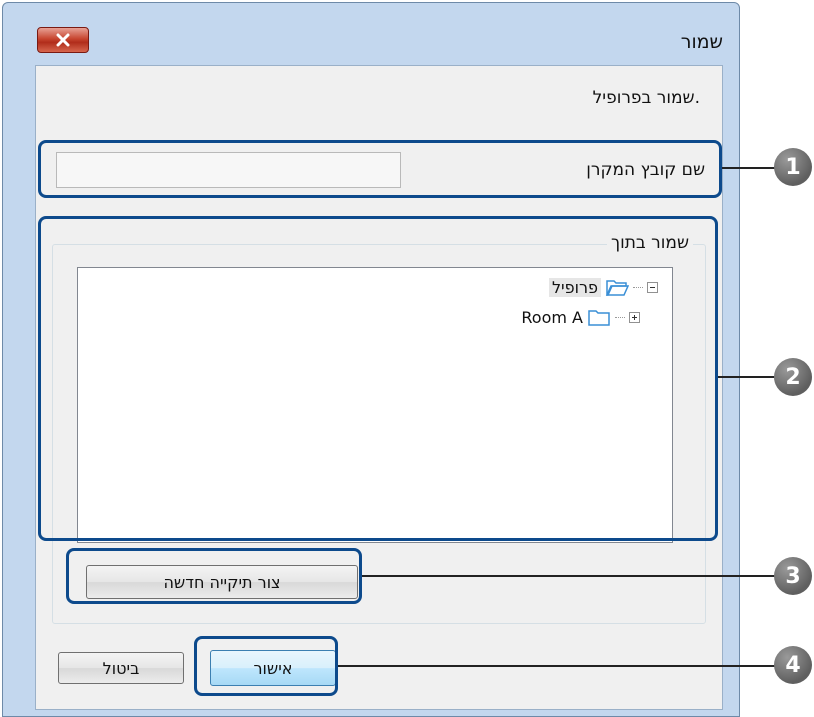 The width and height of the screenshot is (814, 717). I want to click on callout-number-3: 3, so click(793, 576).